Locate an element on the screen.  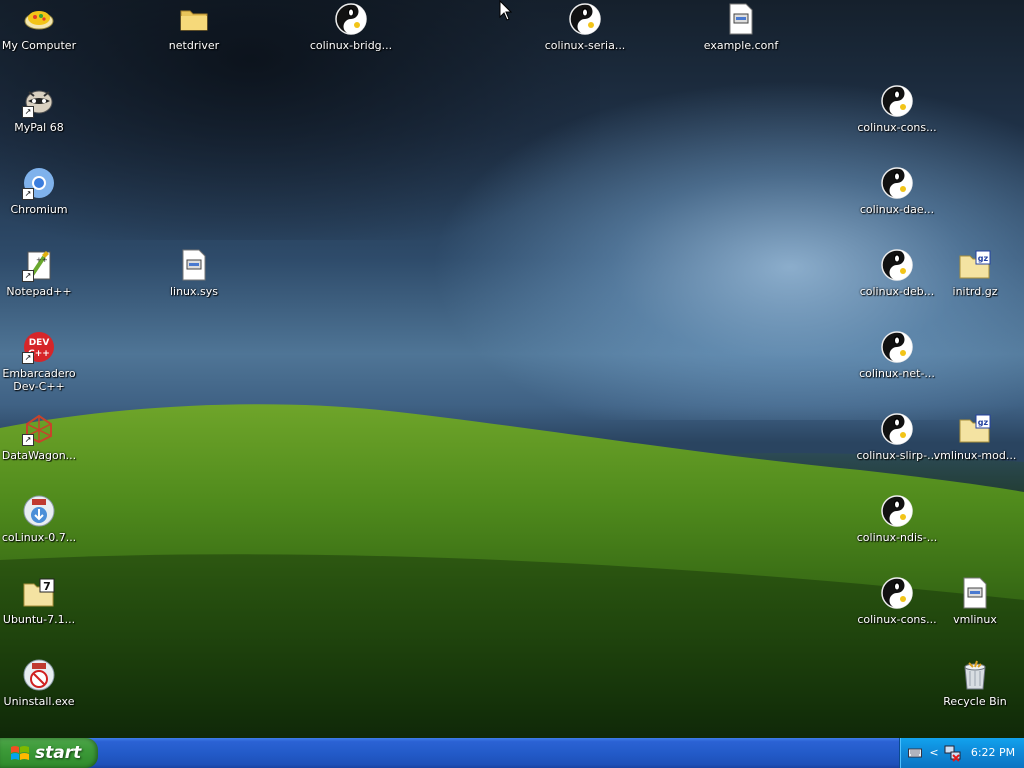
uninstall-icon is located at coordinates (39, 675).